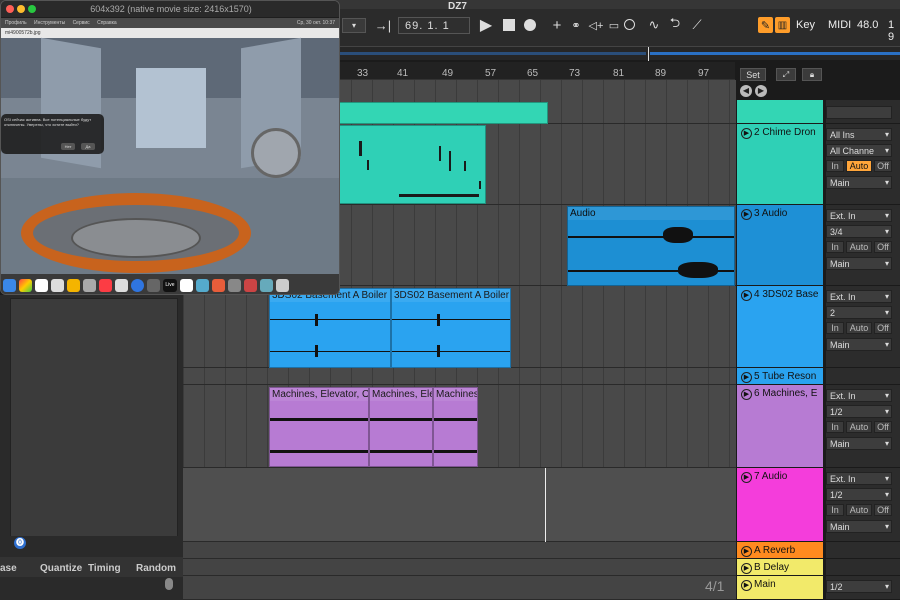 This screenshot has width=900, height=600. I want to click on arrangement-position: 69. 1. 1, so click(434, 25).